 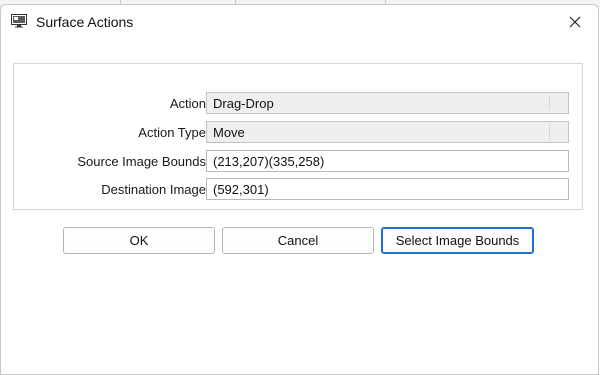 I want to click on close-icon, so click(x=575, y=22).